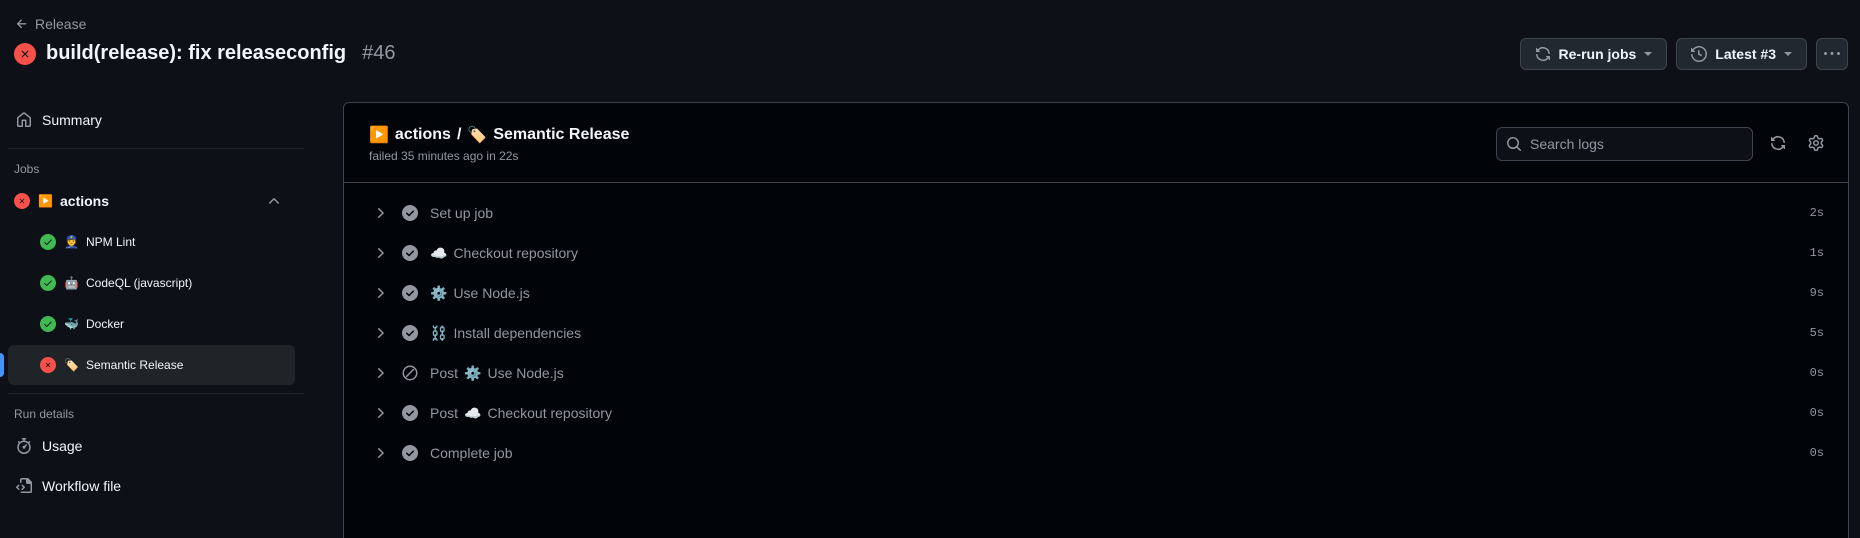 The width and height of the screenshot is (1860, 538). I want to click on step-label: Set up job, so click(462, 213).